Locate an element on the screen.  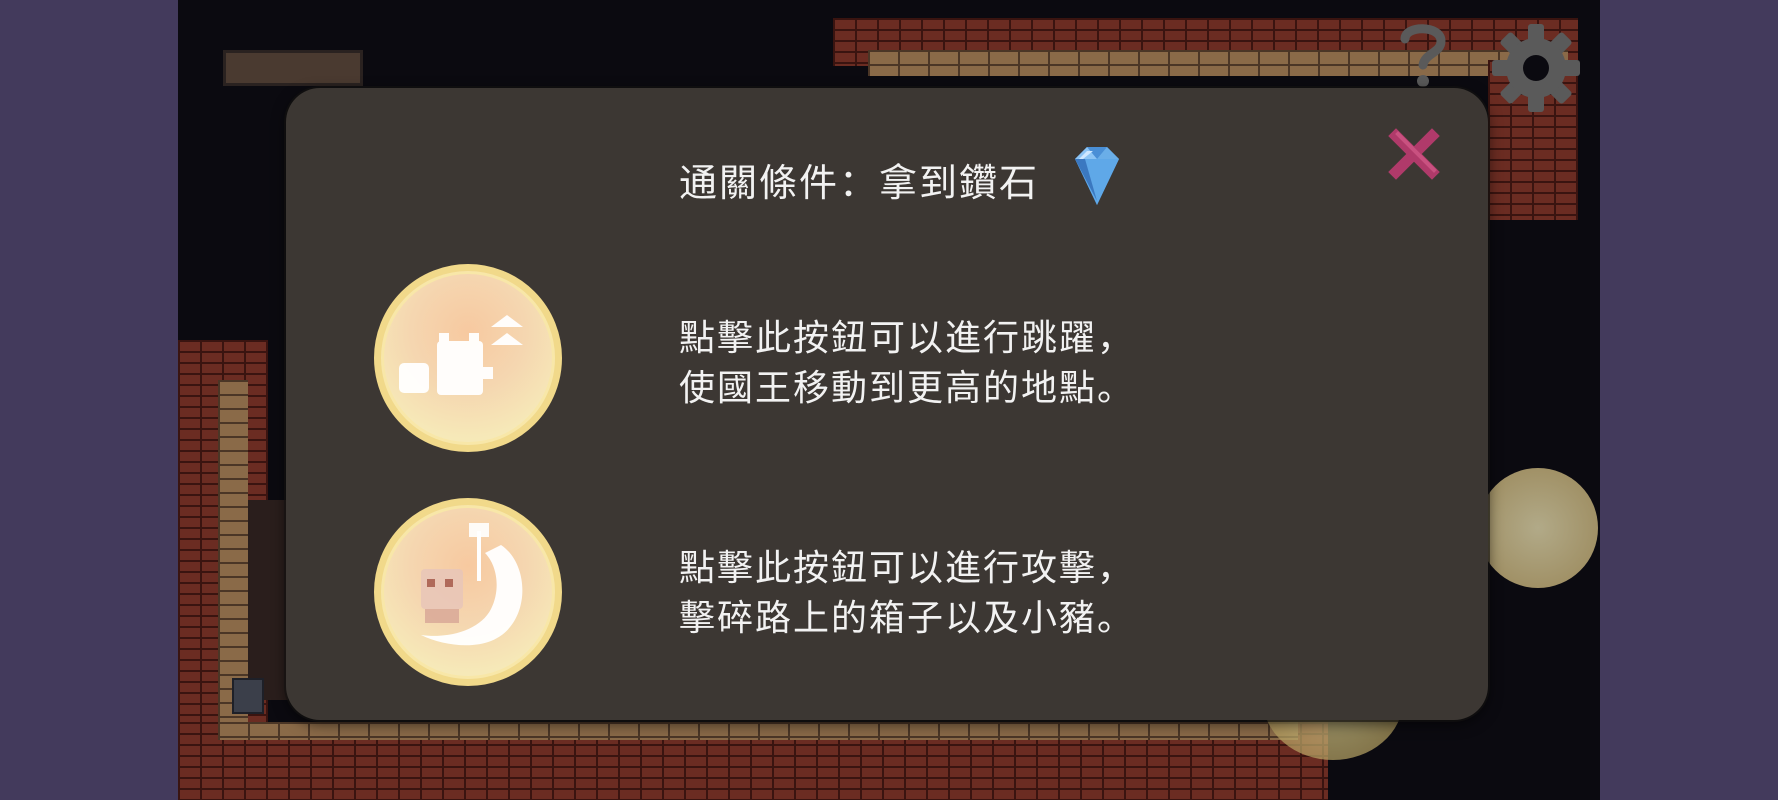
clear-condition: 通關條件：拿到鑽石 is located at coordinates (906, 179).